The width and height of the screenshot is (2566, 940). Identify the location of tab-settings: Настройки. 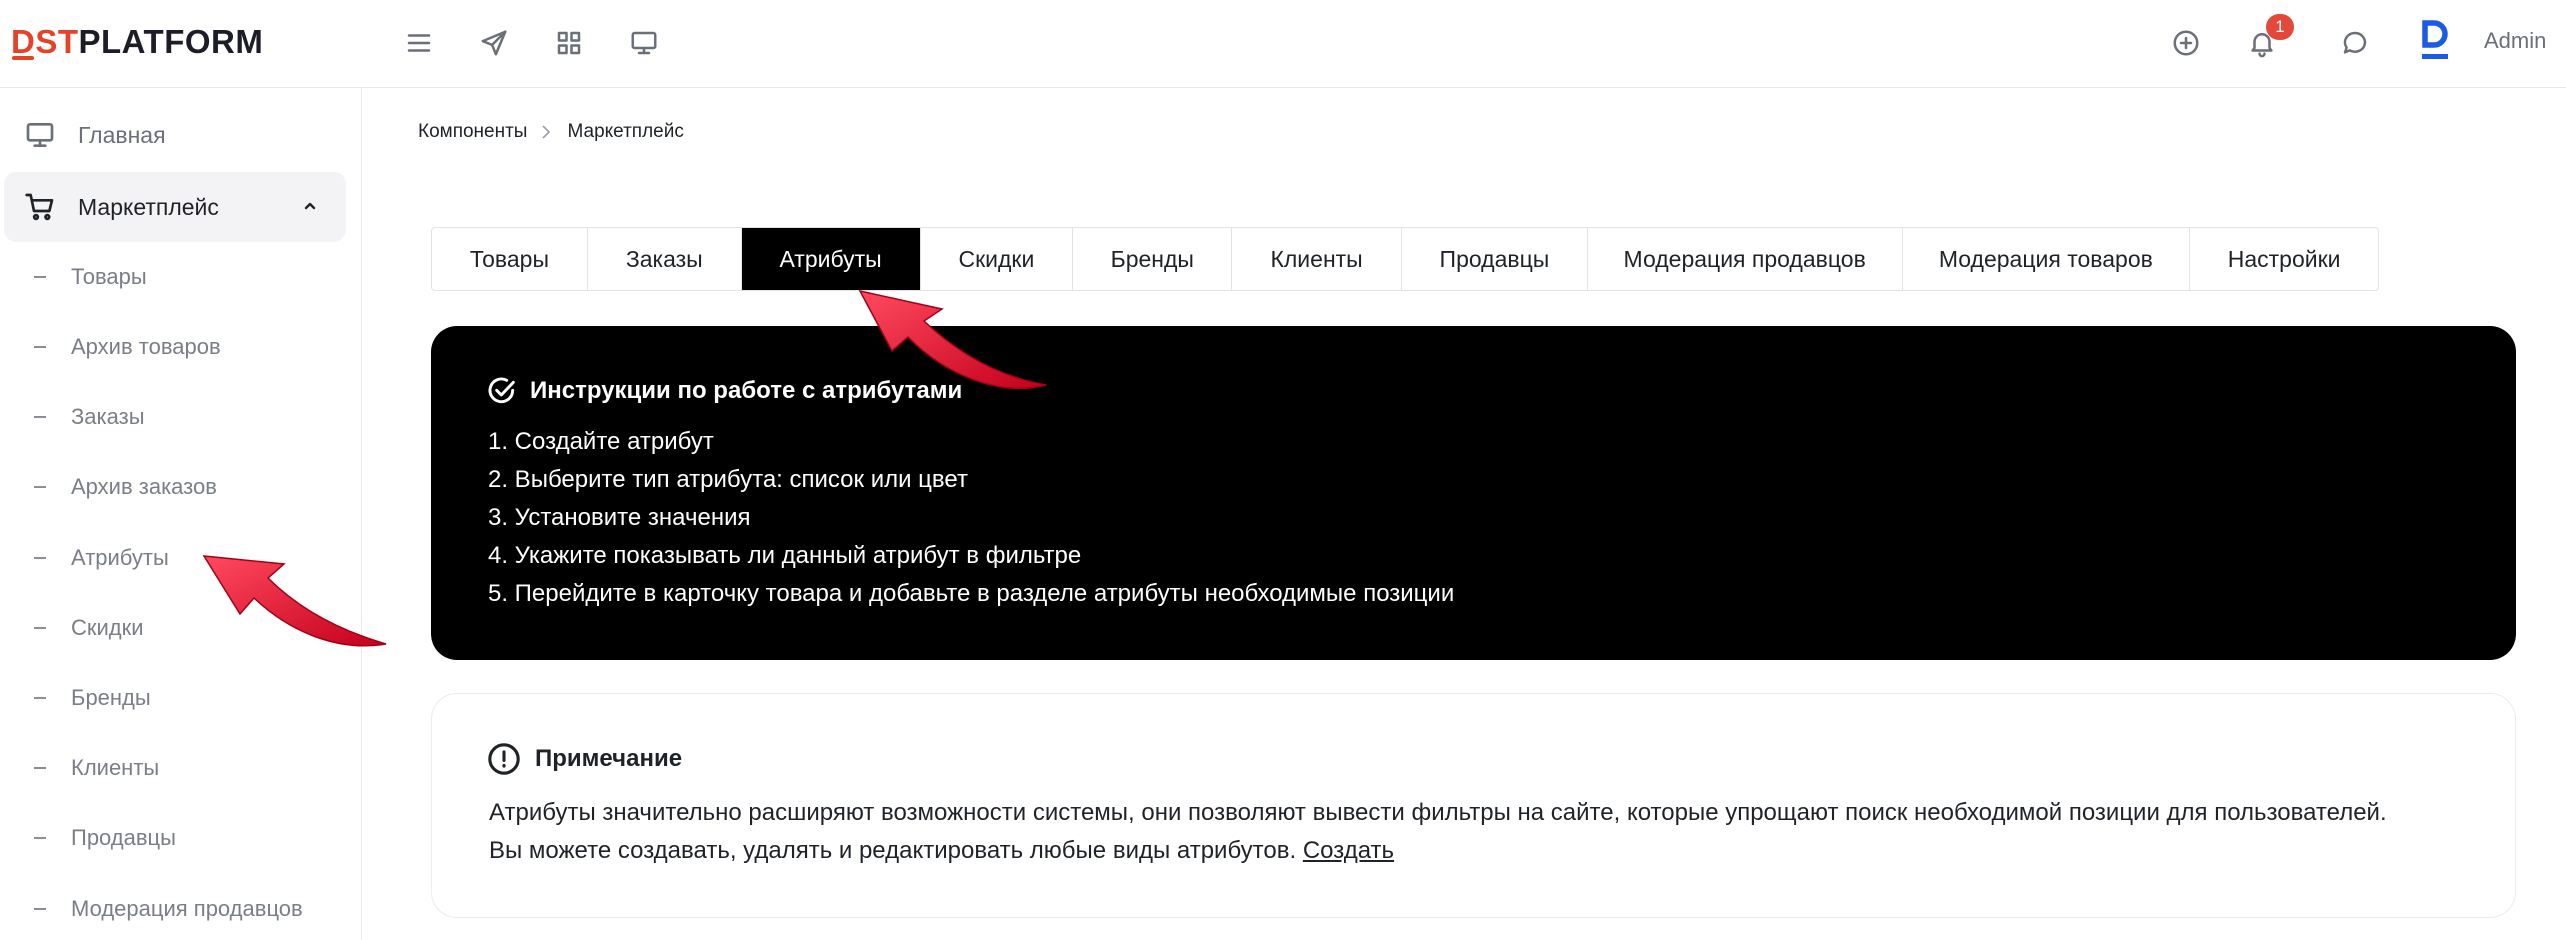
(2284, 259).